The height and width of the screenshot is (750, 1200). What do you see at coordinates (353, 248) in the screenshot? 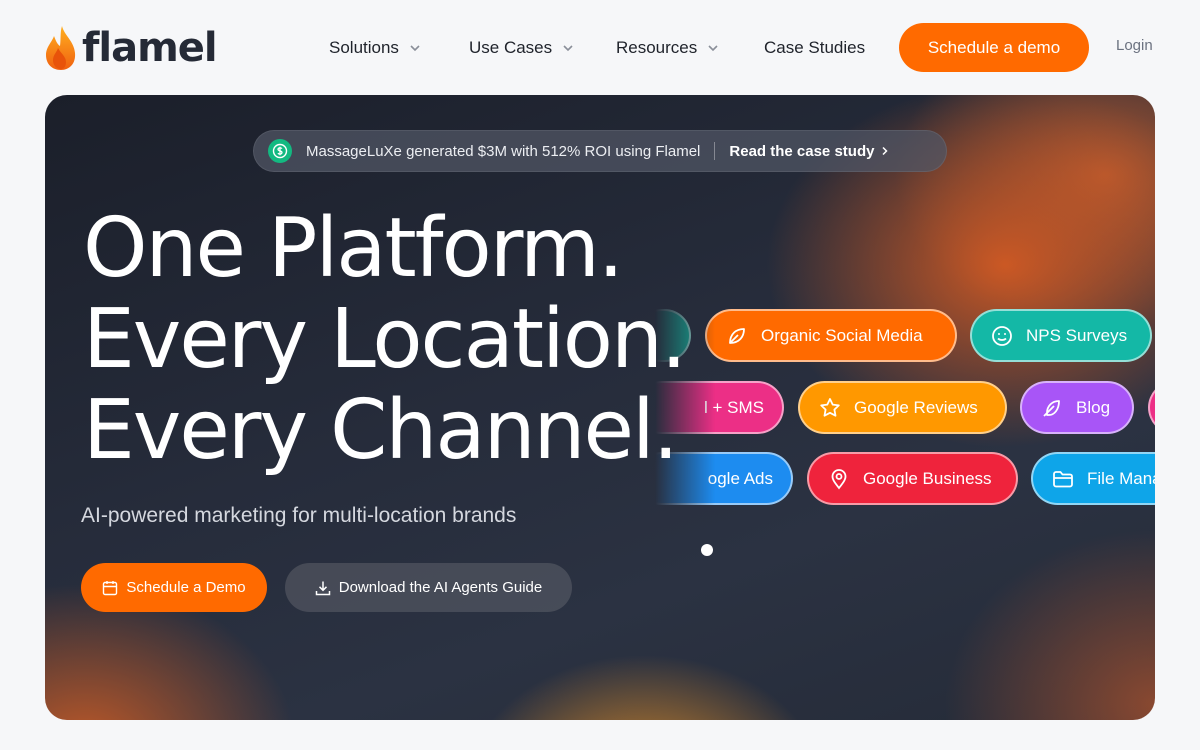
I see `headline-line-1: One Platform.` at bounding box center [353, 248].